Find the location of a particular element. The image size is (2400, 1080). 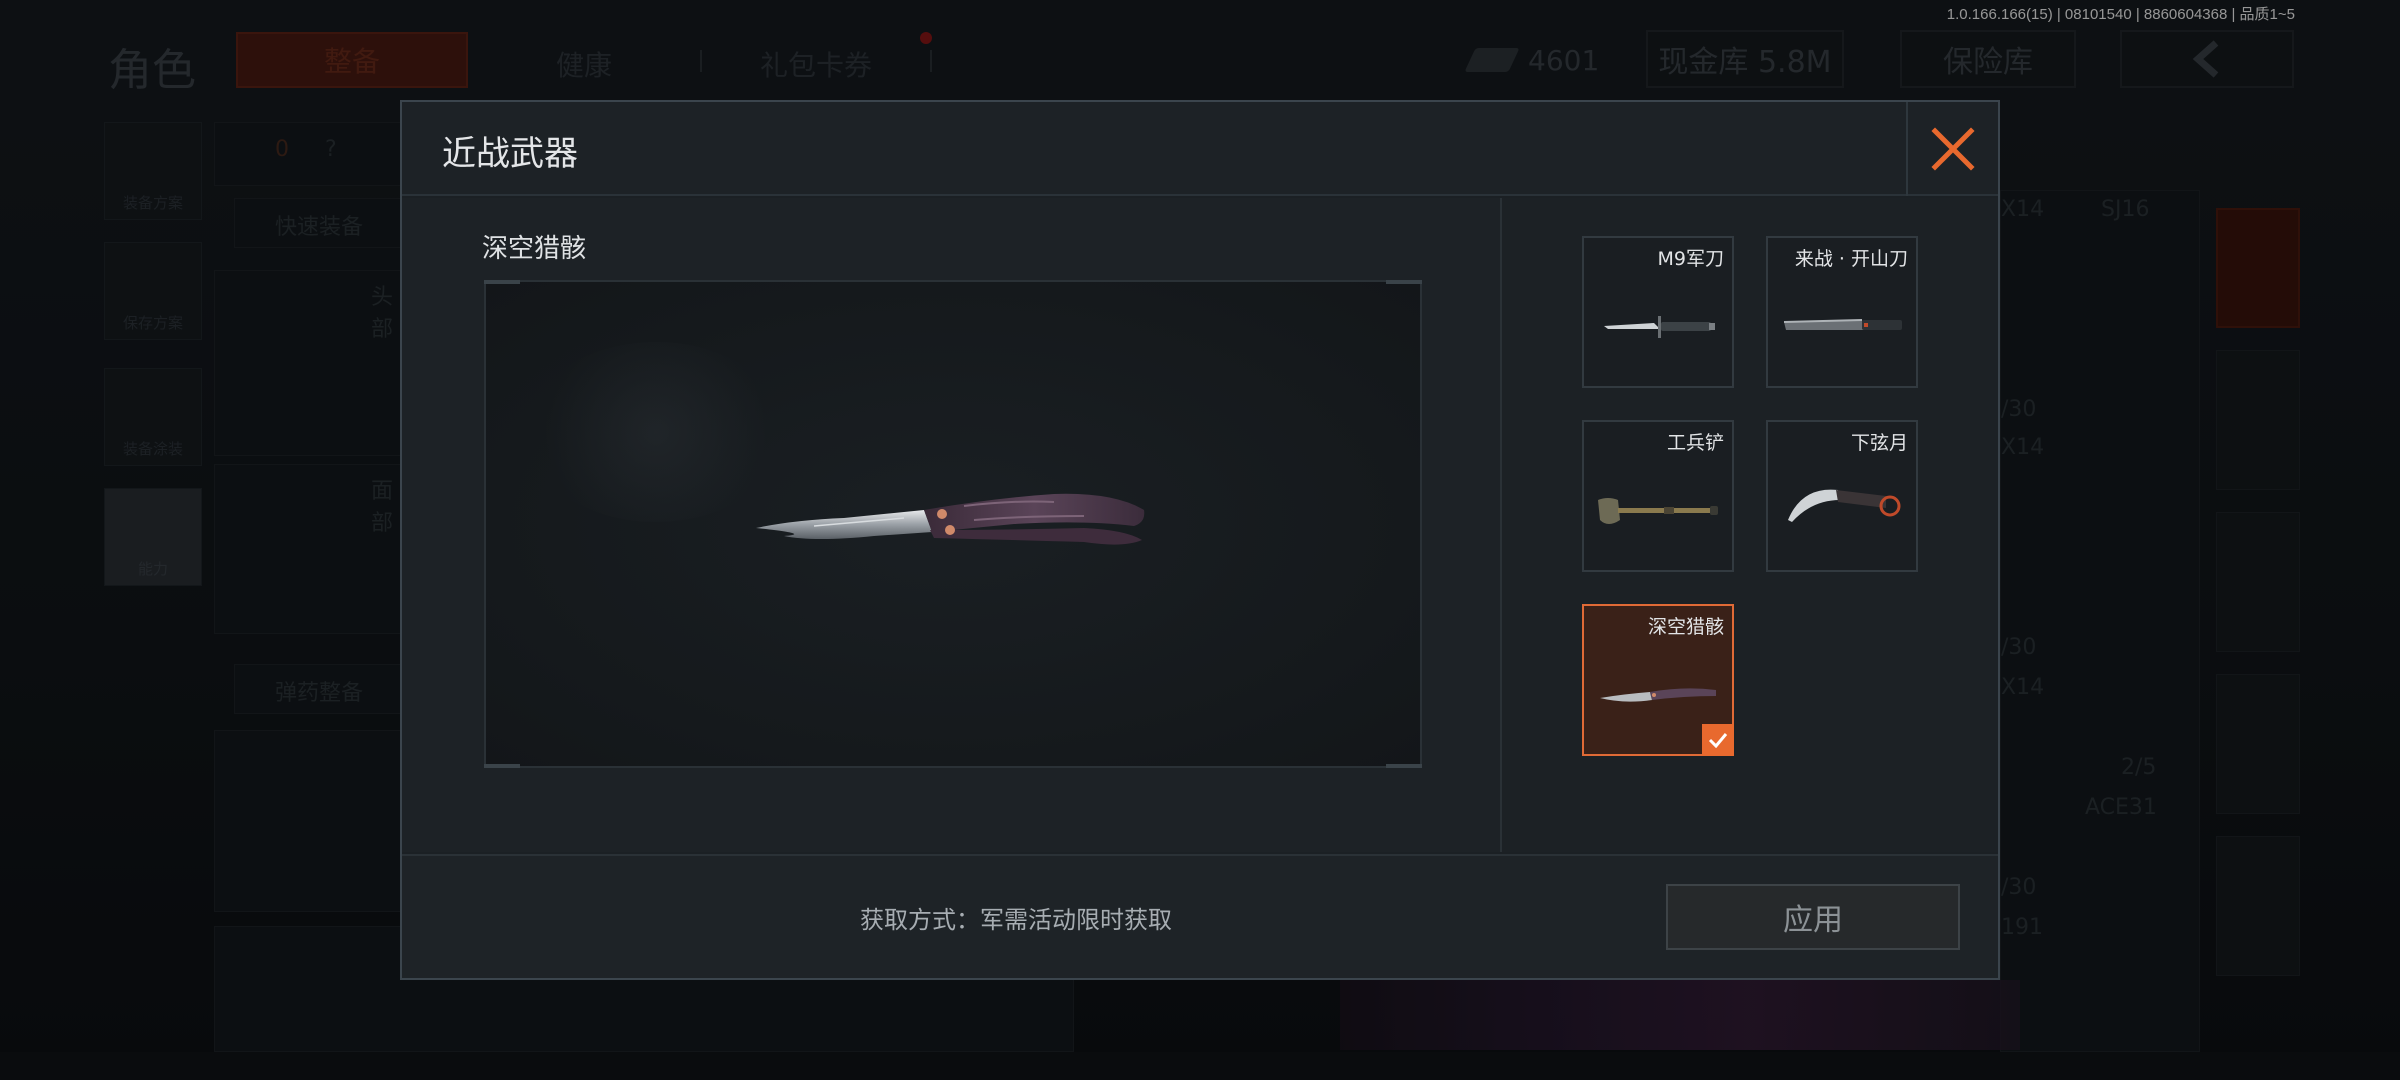

dialog-header: 近战武器 is located at coordinates (1200, 149).